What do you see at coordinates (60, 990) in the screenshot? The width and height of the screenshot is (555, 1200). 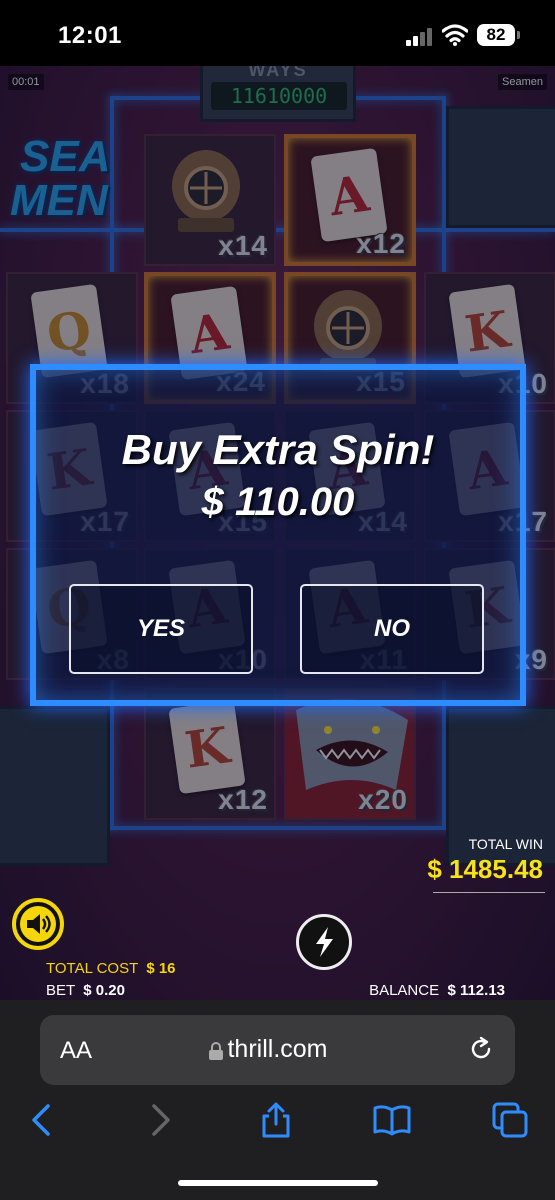 I see `bet-label: BET` at bounding box center [60, 990].